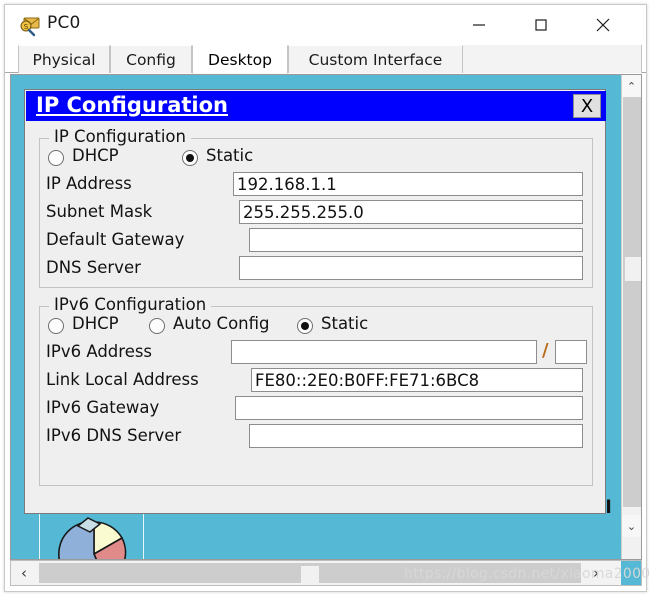 This screenshot has height=596, width=651. What do you see at coordinates (416, 436) in the screenshot?
I see `ipv6-dns-server-input` at bounding box center [416, 436].